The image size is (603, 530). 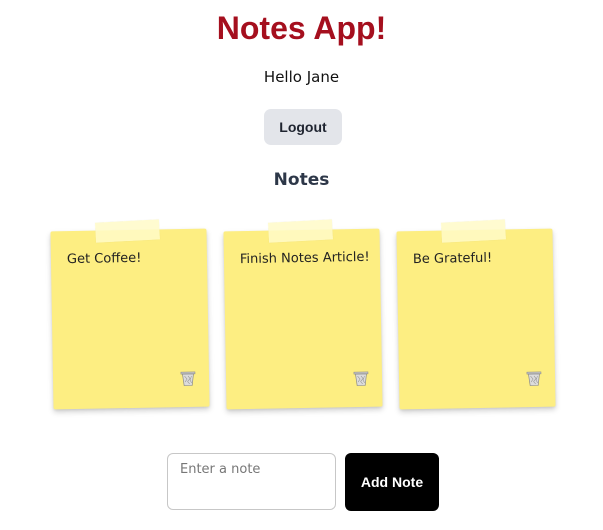 I want to click on logout-button: Logout, so click(x=303, y=127).